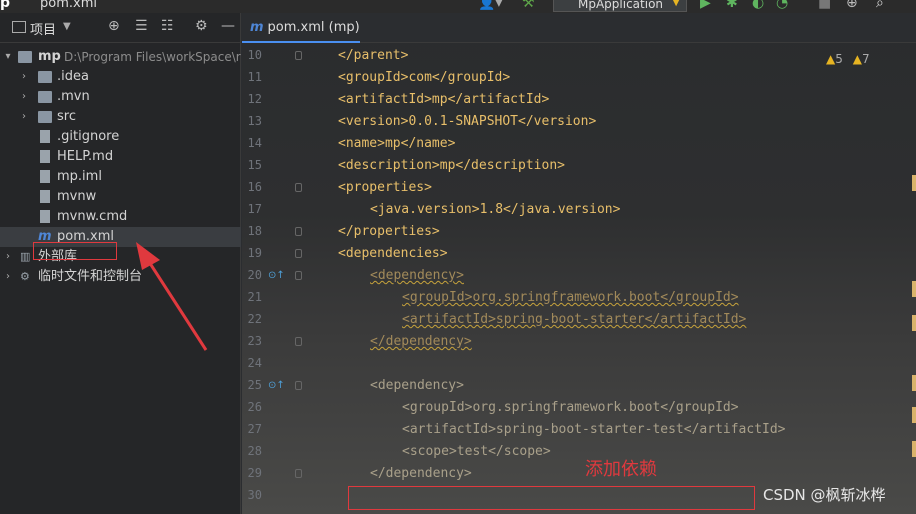 The width and height of the screenshot is (916, 514). I want to click on annotation-arrow, so click(172, 296).